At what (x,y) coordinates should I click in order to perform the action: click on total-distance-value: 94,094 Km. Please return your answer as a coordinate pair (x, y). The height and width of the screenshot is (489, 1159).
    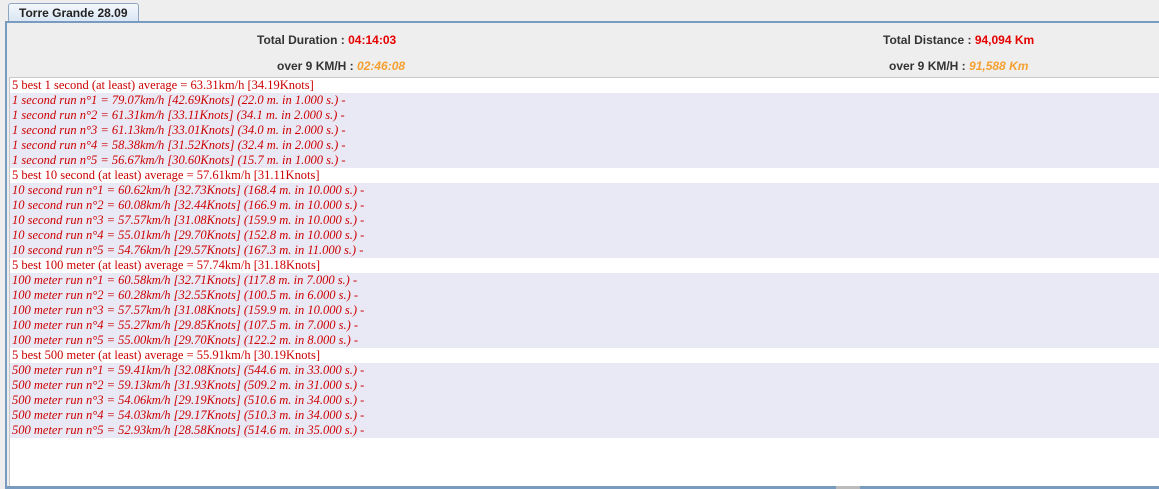
    Looking at the image, I should click on (1004, 40).